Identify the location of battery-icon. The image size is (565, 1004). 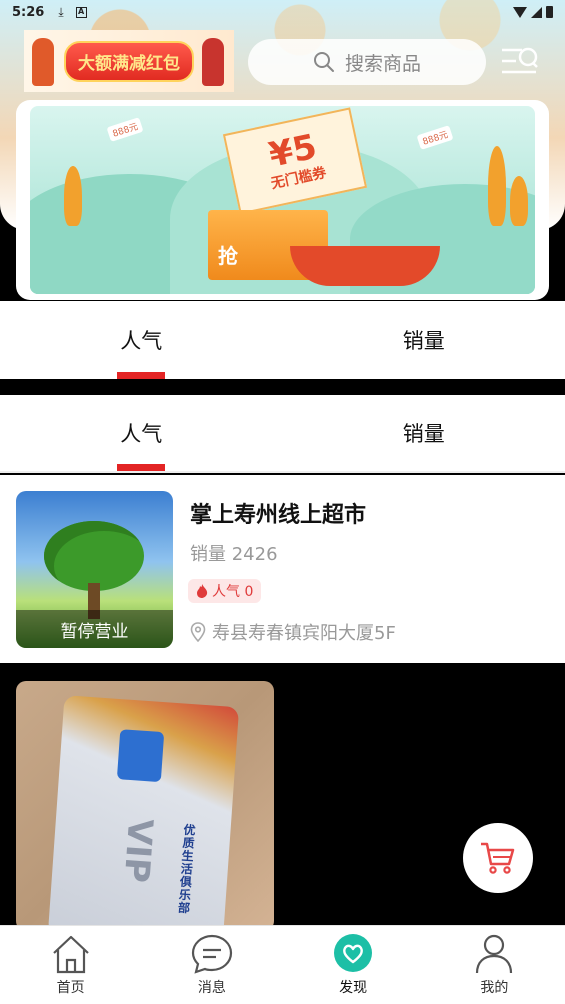
(549, 12).